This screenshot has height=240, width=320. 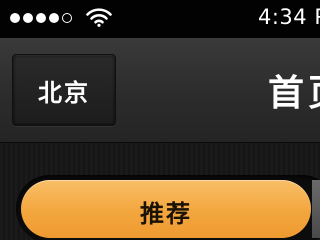 What do you see at coordinates (289, 17) in the screenshot?
I see `status-time: 4:34 P` at bounding box center [289, 17].